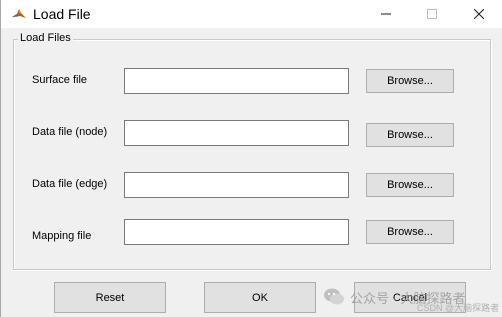 The height and width of the screenshot is (317, 502). I want to click on surface-file-input, so click(236, 81).